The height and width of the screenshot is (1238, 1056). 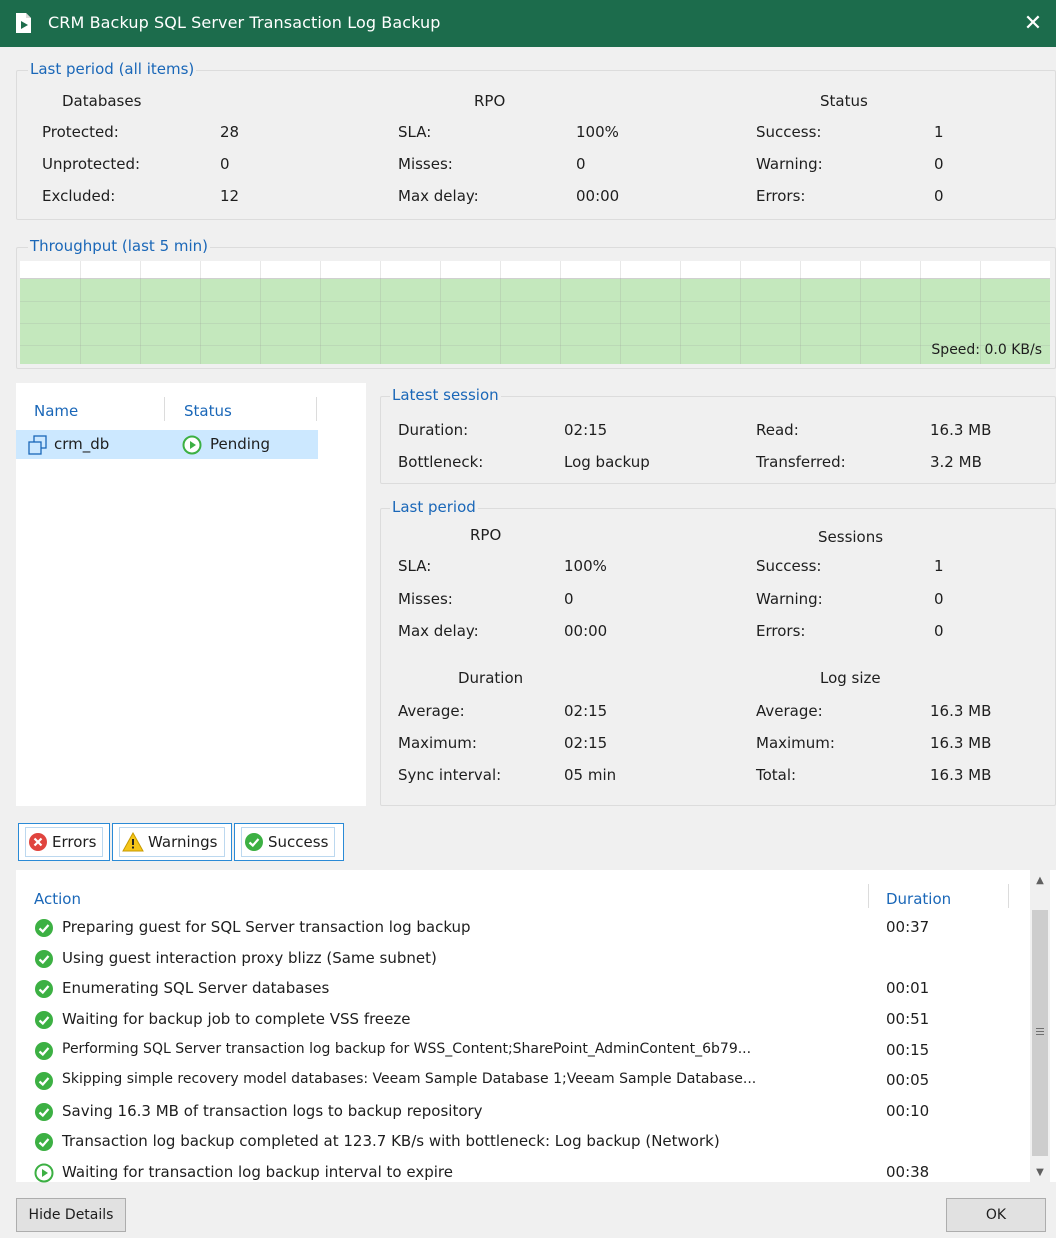 What do you see at coordinates (298, 842) in the screenshot?
I see `success-filter-label: Success` at bounding box center [298, 842].